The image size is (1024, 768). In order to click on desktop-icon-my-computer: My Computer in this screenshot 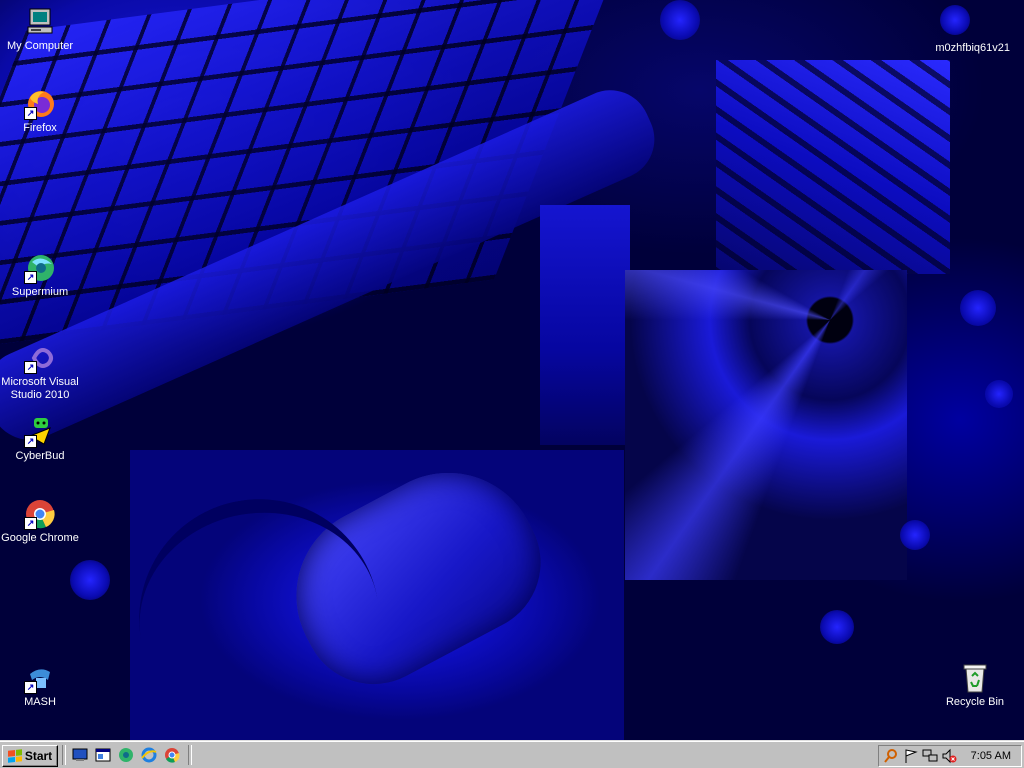, I will do `click(40, 29)`.